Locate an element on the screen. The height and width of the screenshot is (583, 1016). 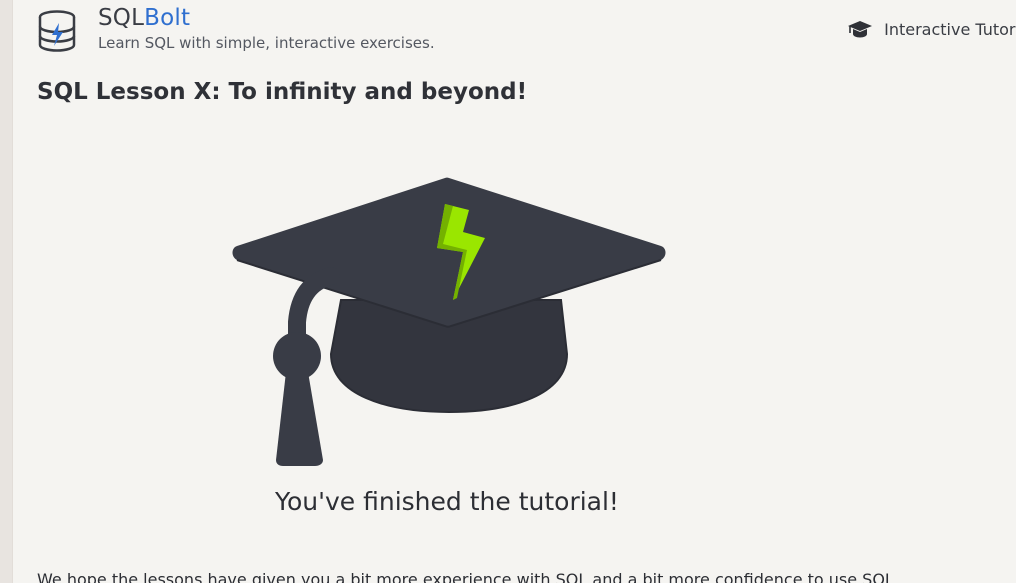
site-brand: SQLBolt is located at coordinates (144, 18).